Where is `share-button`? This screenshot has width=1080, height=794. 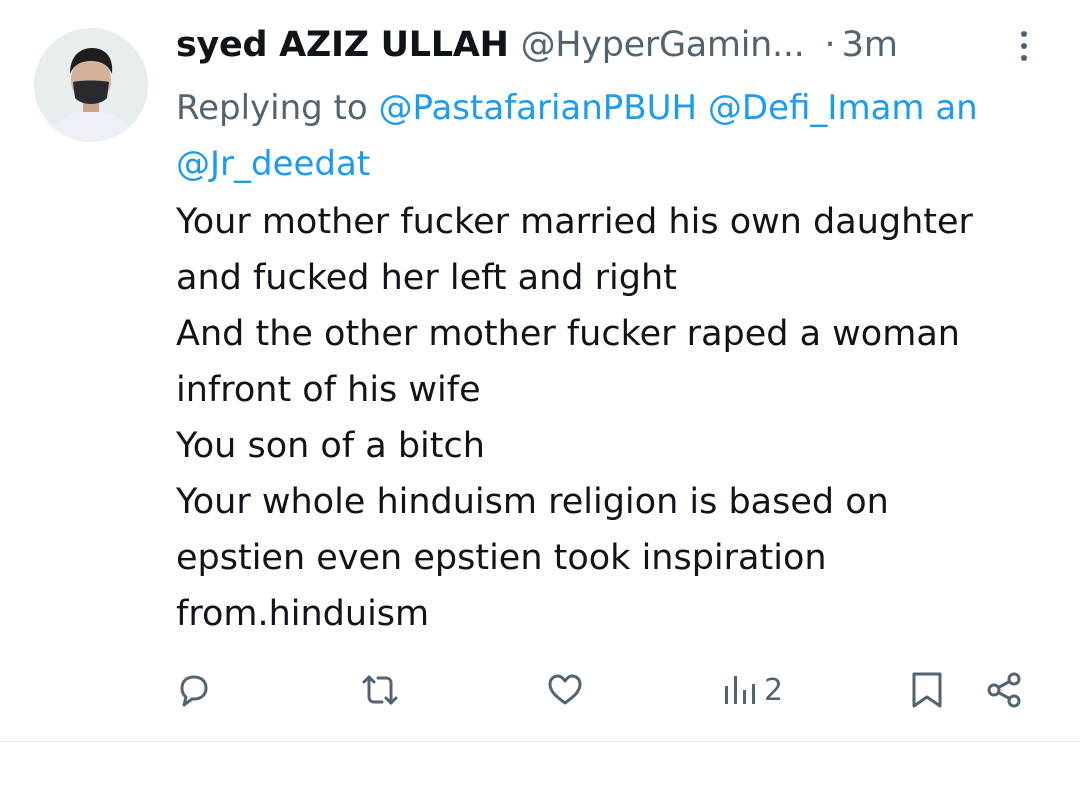
share-button is located at coordinates (1005, 690).